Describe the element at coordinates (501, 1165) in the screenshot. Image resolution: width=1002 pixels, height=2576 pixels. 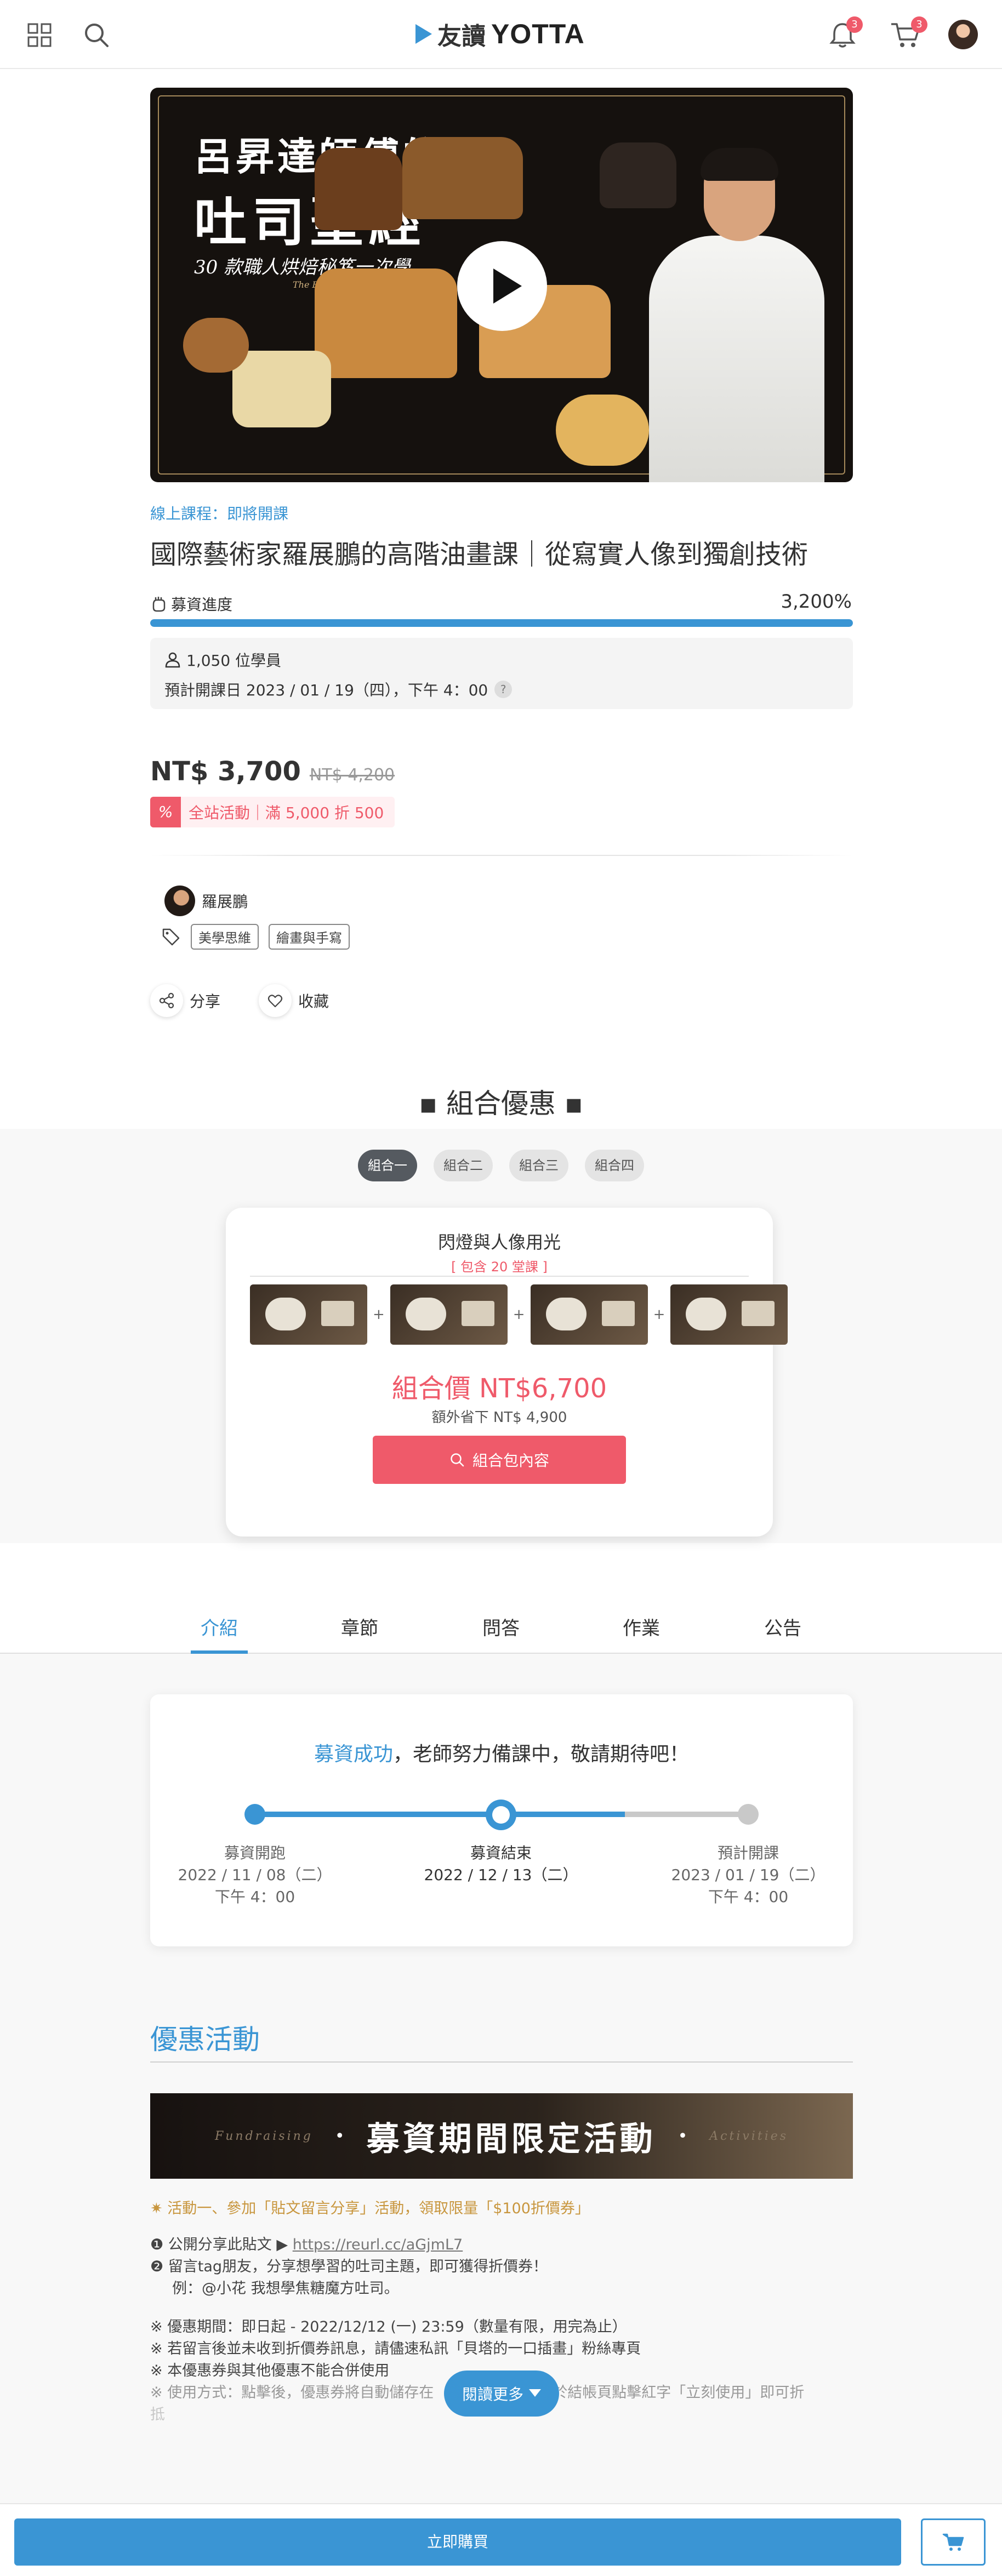
I see `combo-tabs: 組合一 組合二 組合三 組合四` at that location.